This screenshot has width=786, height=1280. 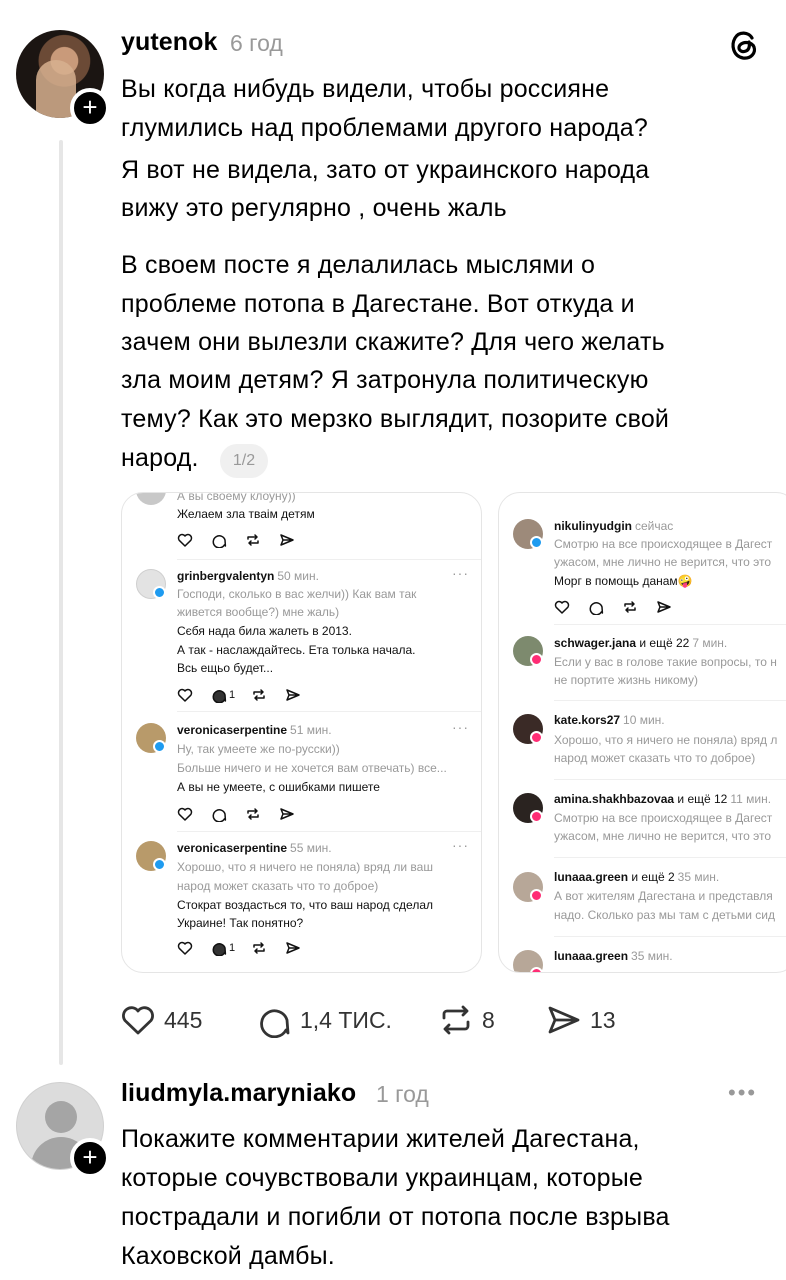 What do you see at coordinates (663, 896) in the screenshot?
I see `quoted-text: А вот жителям Дагестана и представля` at bounding box center [663, 896].